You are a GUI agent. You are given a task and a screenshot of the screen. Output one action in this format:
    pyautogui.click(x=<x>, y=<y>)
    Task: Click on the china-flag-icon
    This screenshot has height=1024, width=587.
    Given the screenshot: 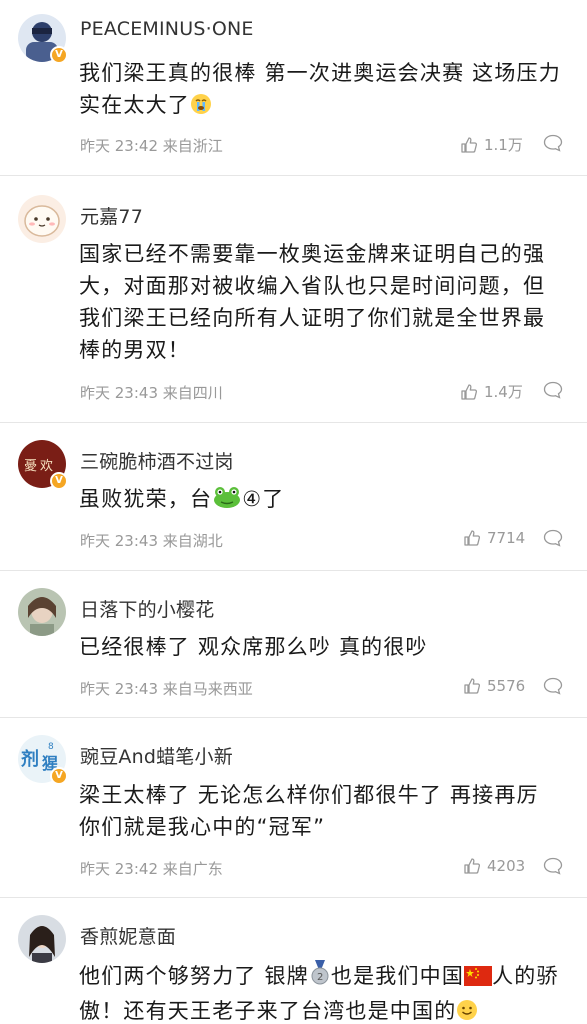 What is the action you would take?
    pyautogui.click(x=478, y=979)
    